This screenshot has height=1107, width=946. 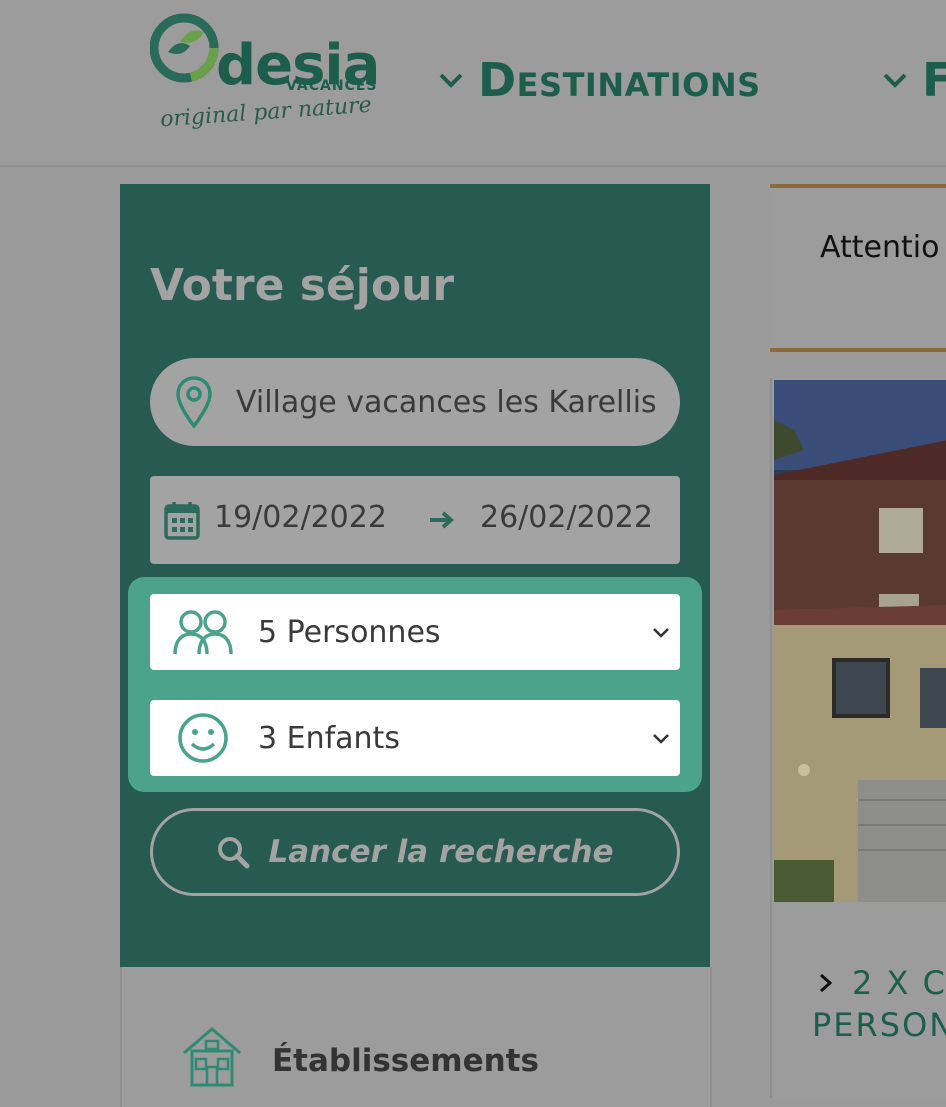 I want to click on nav-second-label: F, so click(x=934, y=80).